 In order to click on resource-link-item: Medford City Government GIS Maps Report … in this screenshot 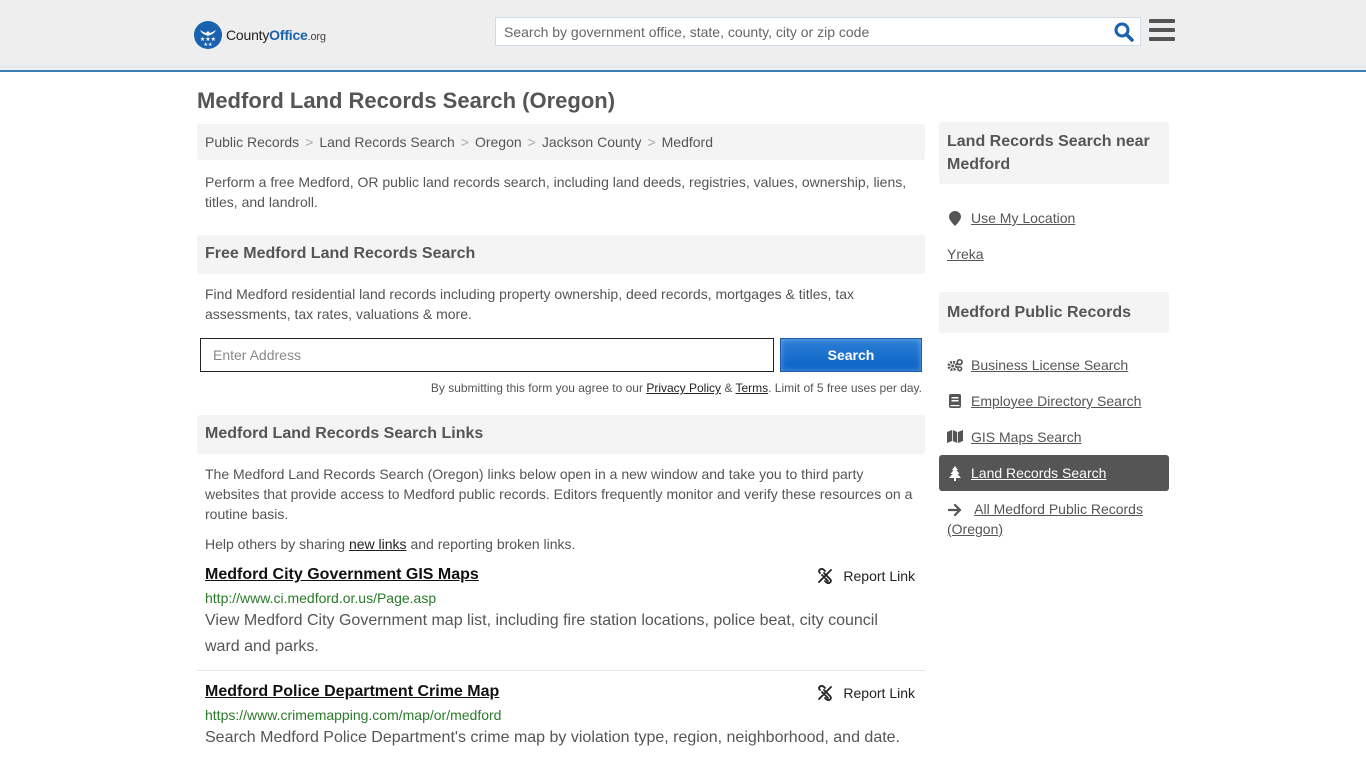, I will do `click(561, 612)`.